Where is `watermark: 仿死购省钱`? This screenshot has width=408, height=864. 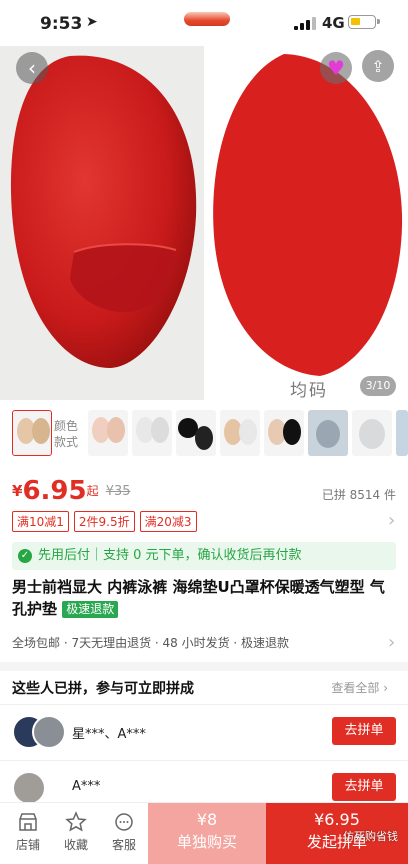
watermark: 仿死购省钱 is located at coordinates (370, 836).